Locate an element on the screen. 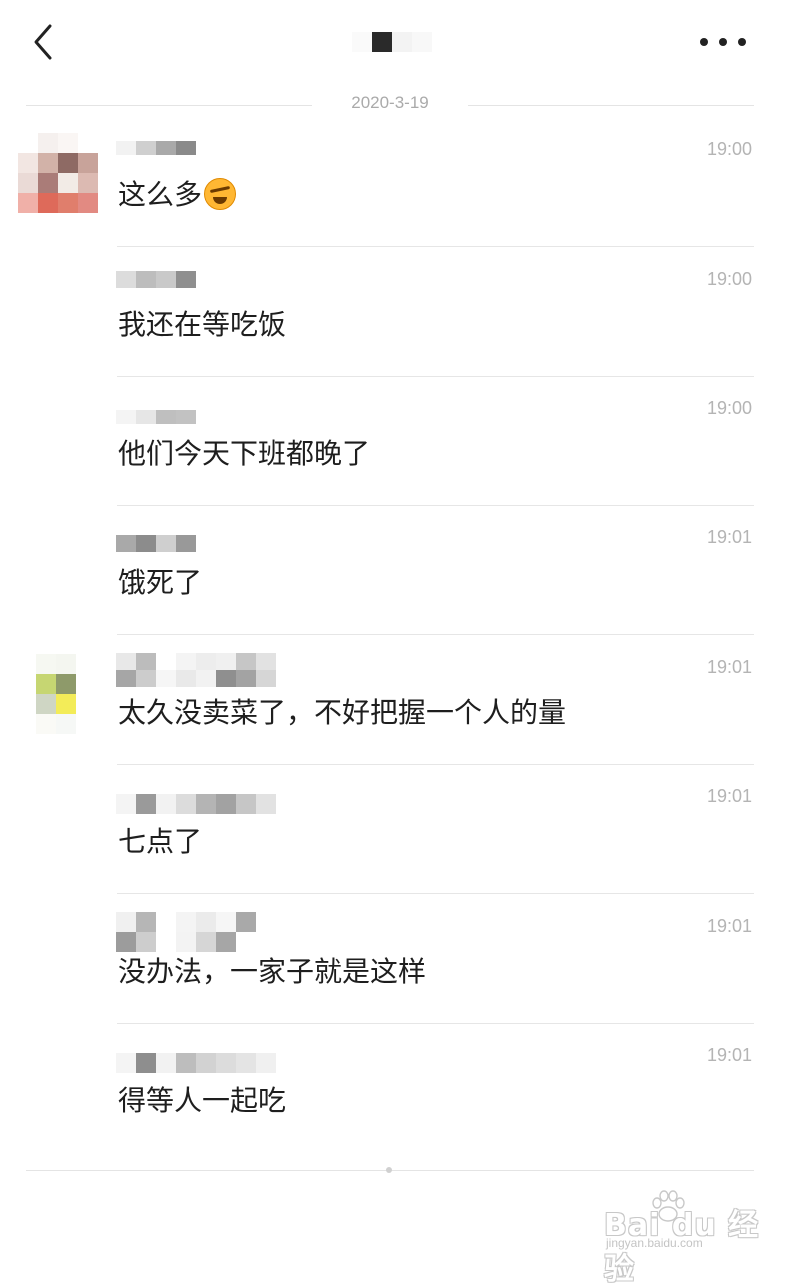 This screenshot has width=788, height=1288. watermark-url: jingyan.baidu.com is located at coordinates (654, 1243).